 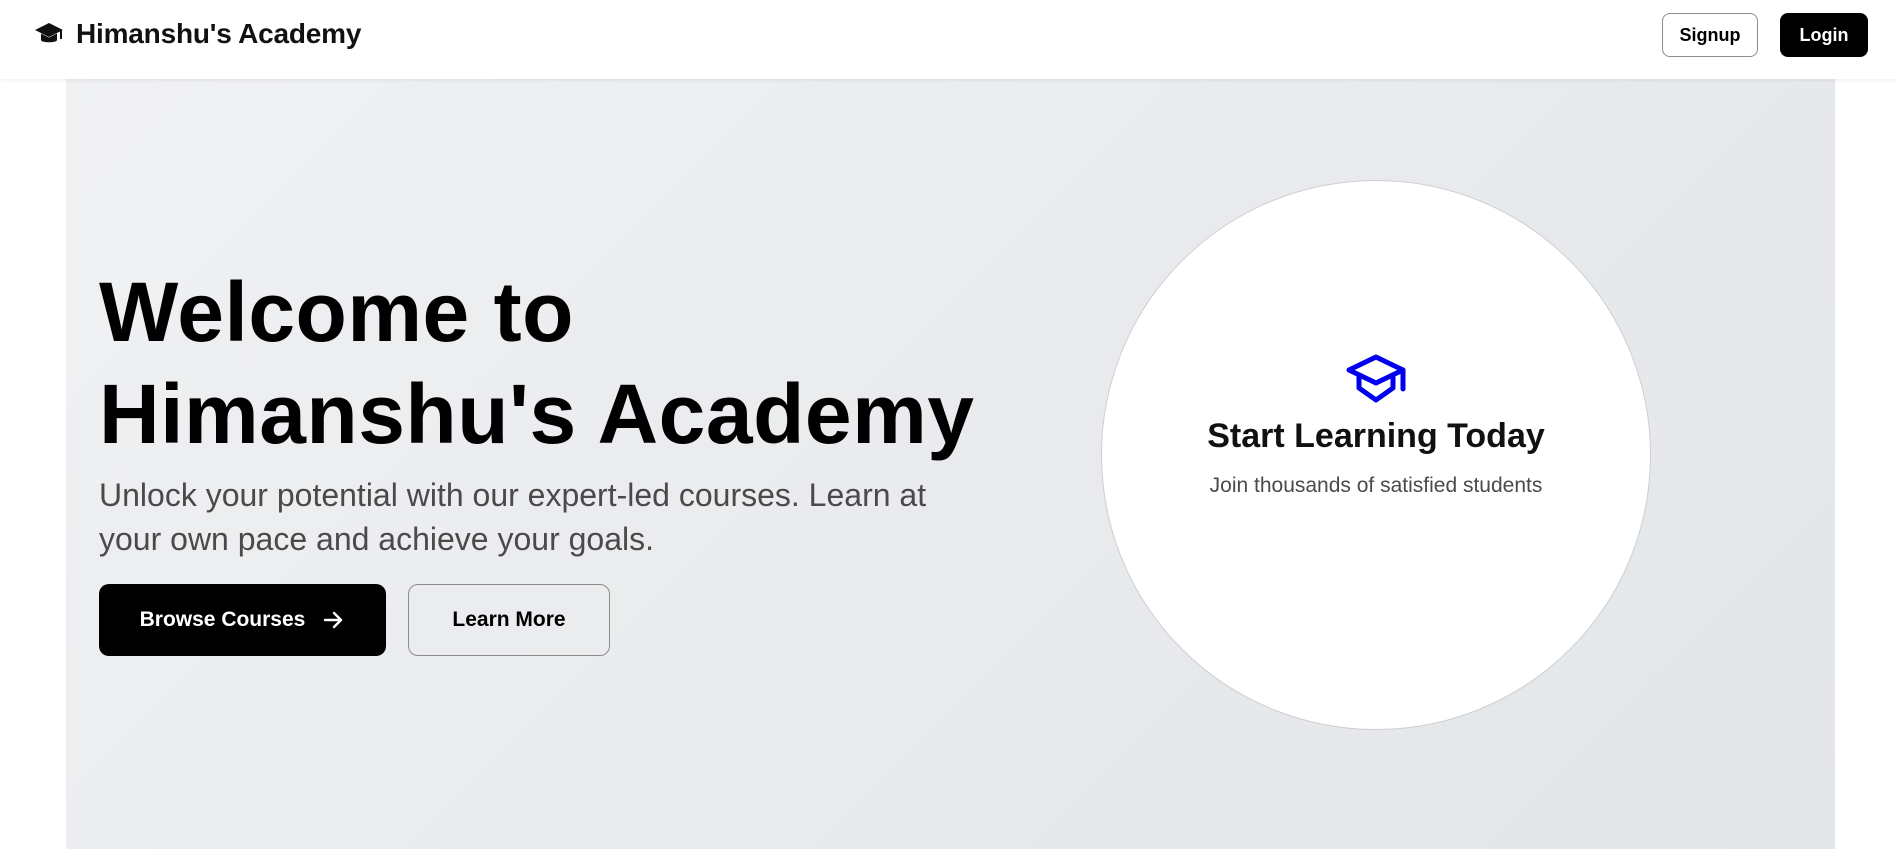 I want to click on brand: Himanshu's Academy, so click(x=197, y=34).